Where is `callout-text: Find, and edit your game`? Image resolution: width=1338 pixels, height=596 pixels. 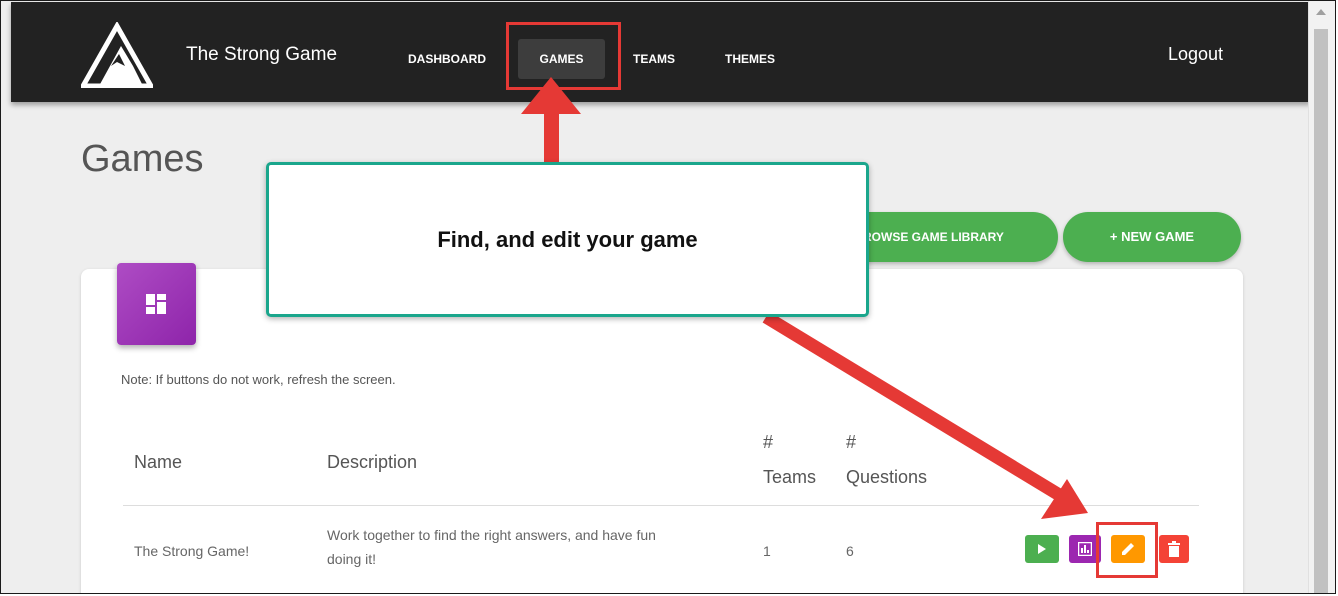
callout-text: Find, and edit your game is located at coordinates (567, 239).